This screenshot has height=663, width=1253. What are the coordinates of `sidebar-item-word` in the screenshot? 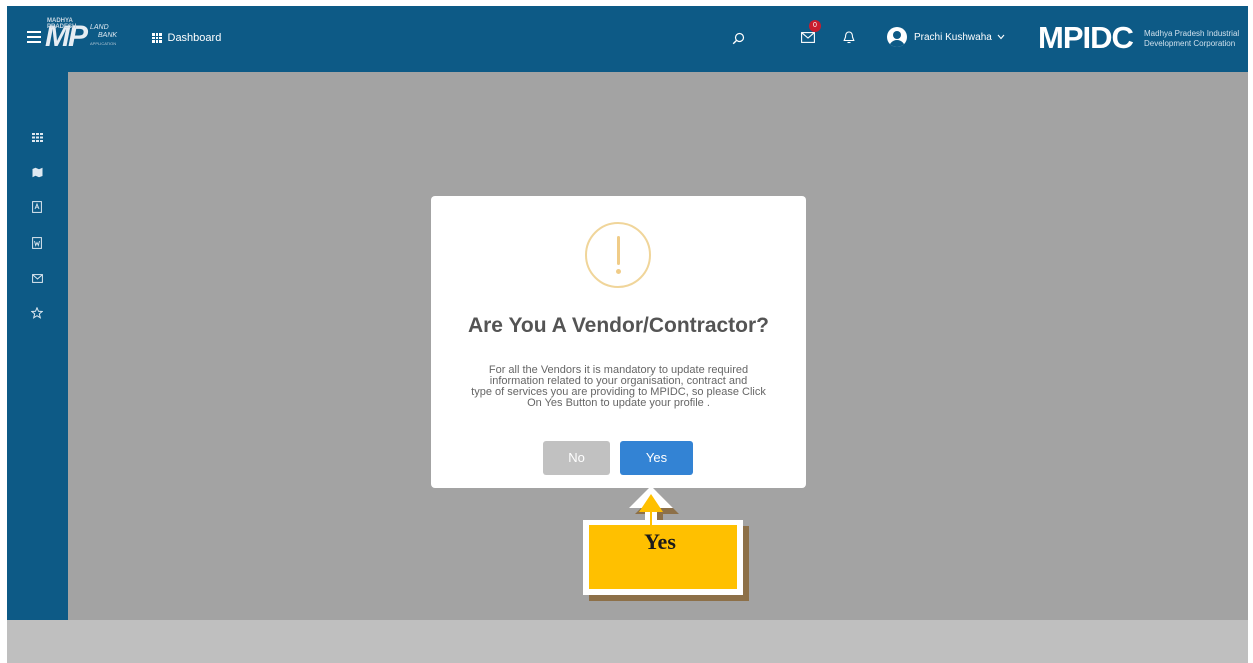 It's located at (37, 243).